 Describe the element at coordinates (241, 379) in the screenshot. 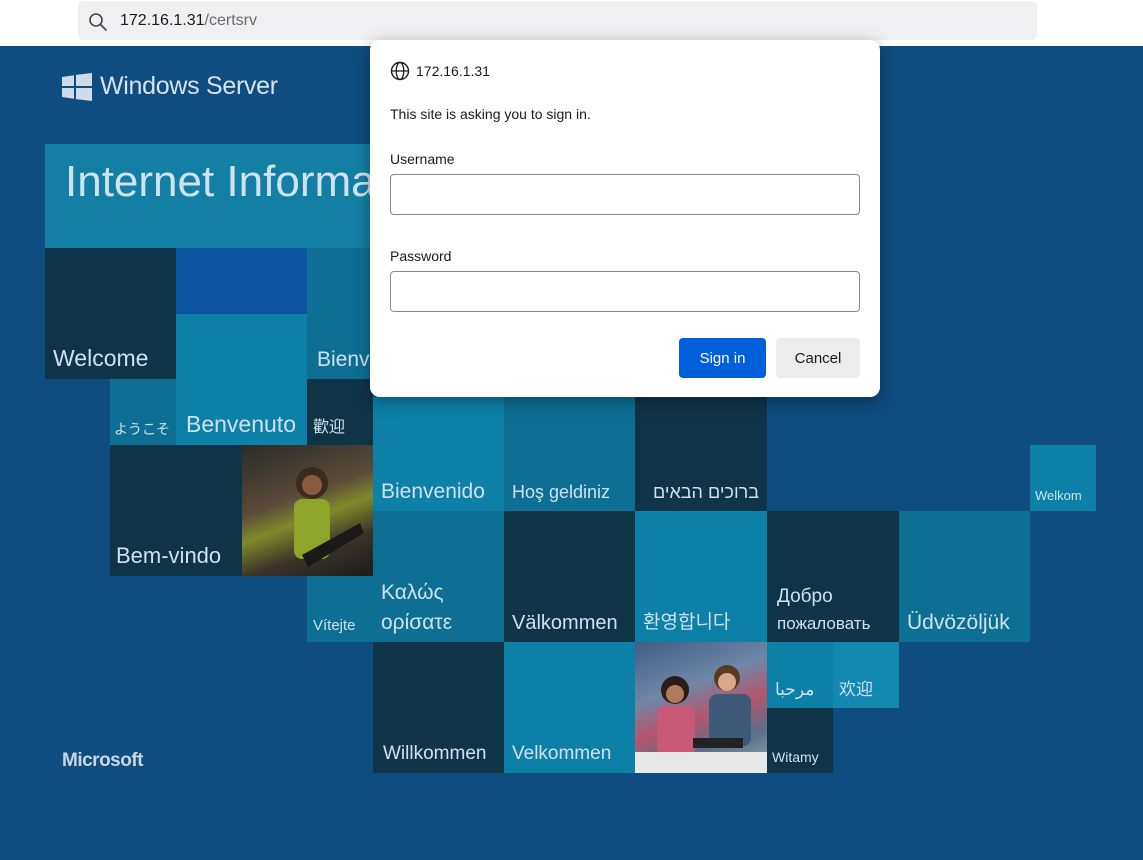

I see `tile-benvenuto: Benvenuto` at that location.